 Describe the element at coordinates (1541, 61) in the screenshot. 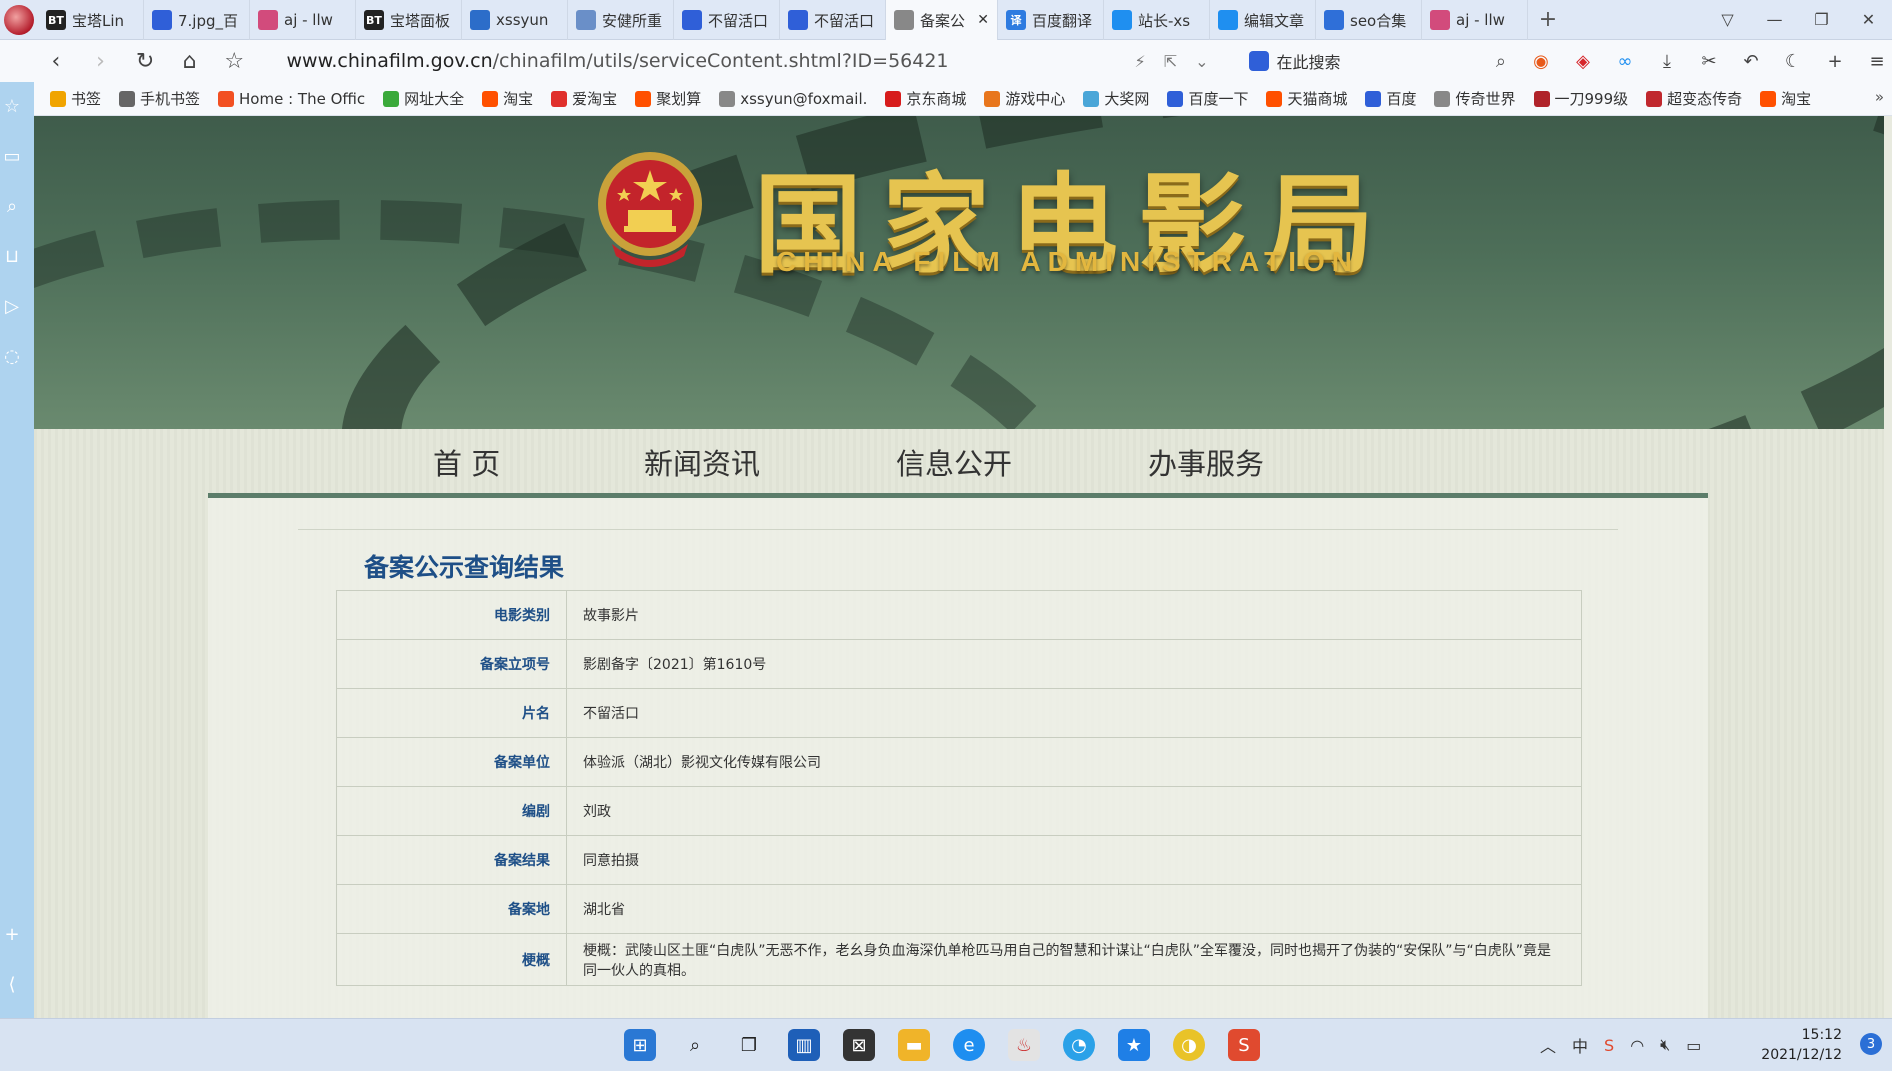

I see `game-icon: ◉` at that location.